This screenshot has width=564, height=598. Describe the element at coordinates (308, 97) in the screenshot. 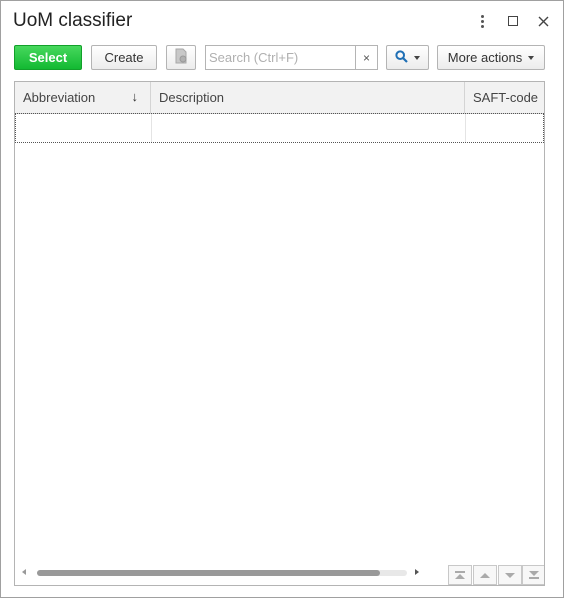

I see `column-header-description: Description` at that location.